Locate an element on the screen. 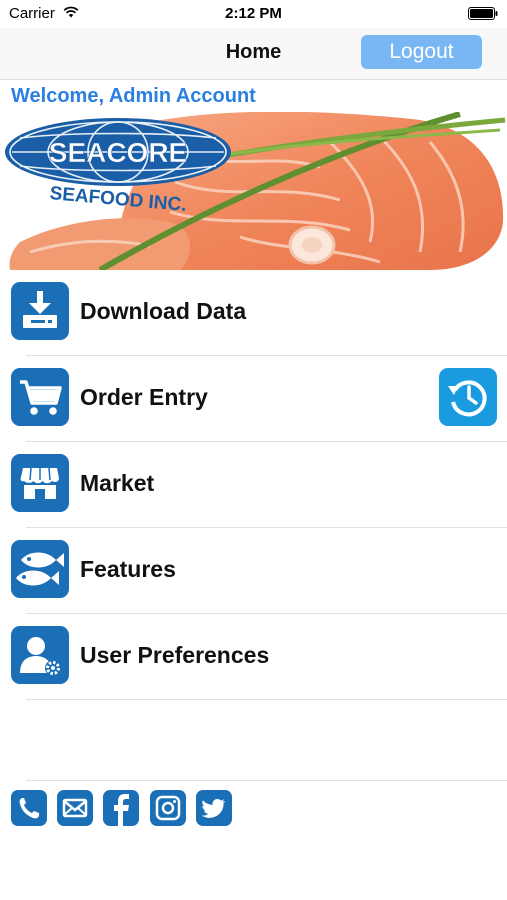 The image size is (507, 900). store-icon is located at coordinates (40, 483).